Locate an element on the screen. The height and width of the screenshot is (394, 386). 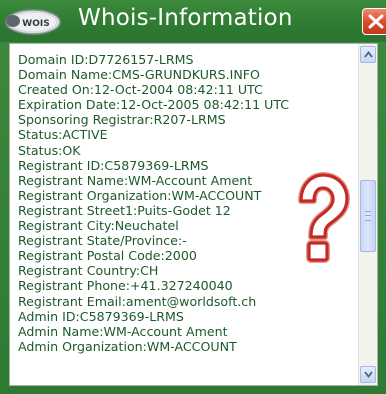
vertical-scrollbar is located at coordinates (367, 214).